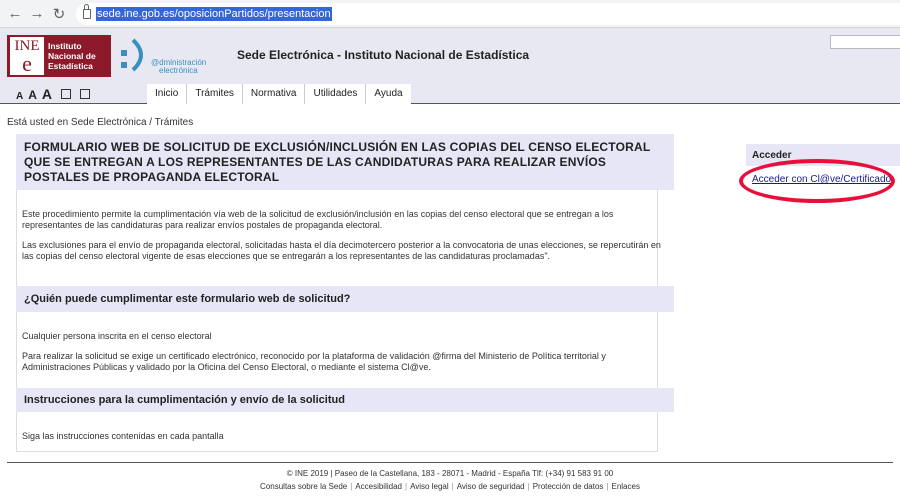  Describe the element at coordinates (37, 14) in the screenshot. I see `forward-arrow-icon: →` at that location.